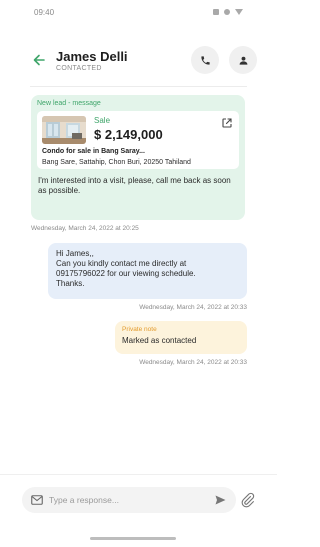  What do you see at coordinates (70, 283) in the screenshot?
I see `message-line: Thanks.` at bounding box center [70, 283].